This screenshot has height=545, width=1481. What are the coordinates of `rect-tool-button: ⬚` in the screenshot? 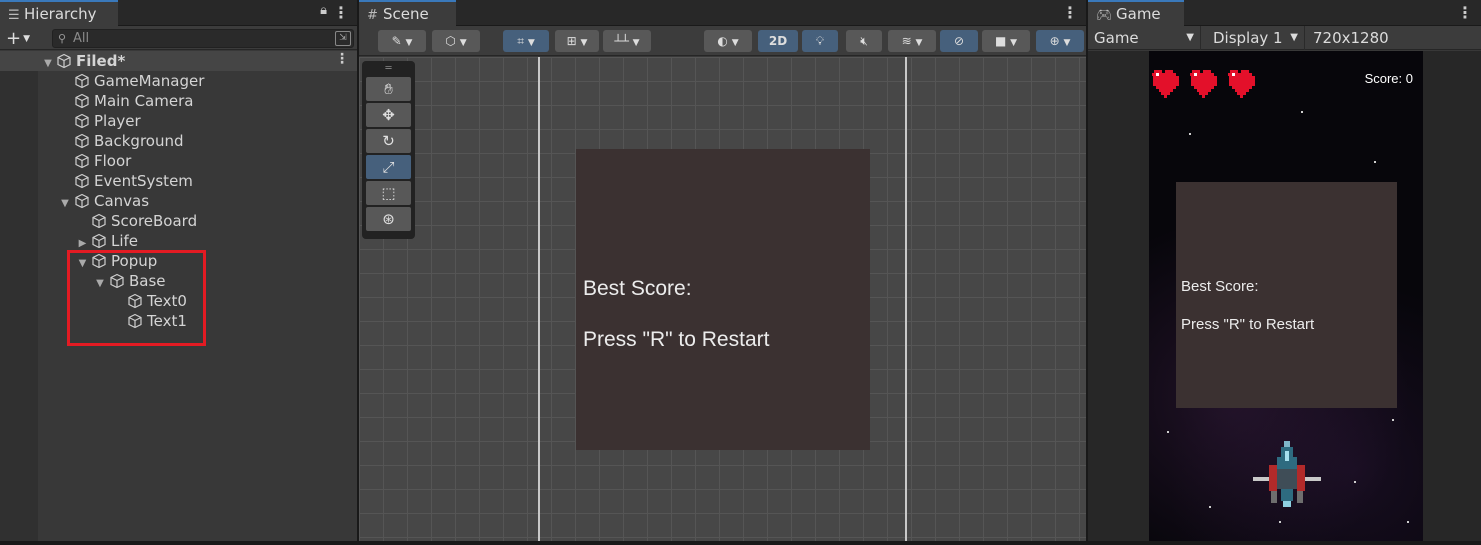 It's located at (388, 193).